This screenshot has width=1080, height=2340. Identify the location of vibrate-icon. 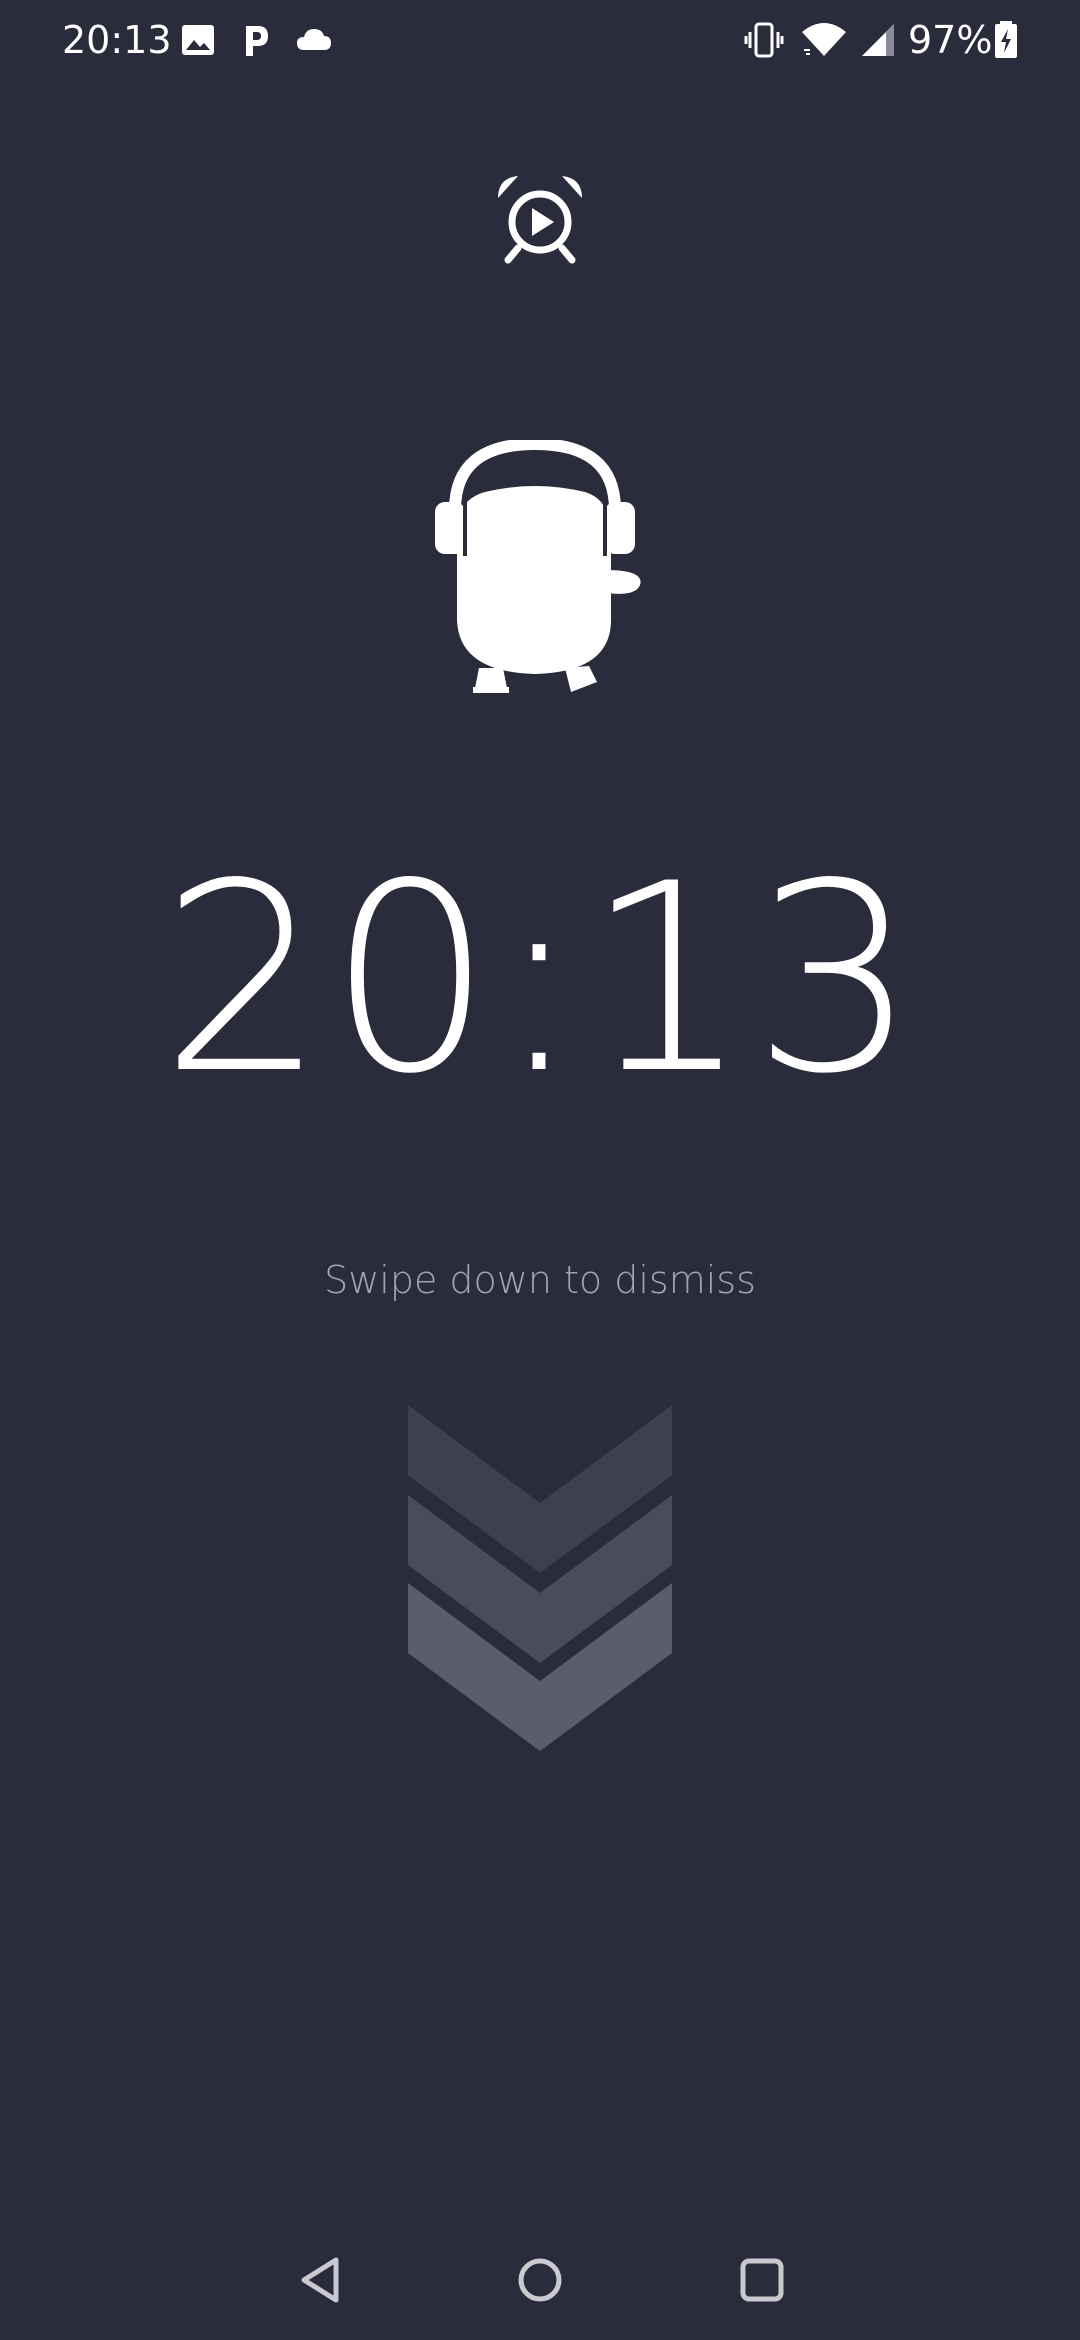
(764, 40).